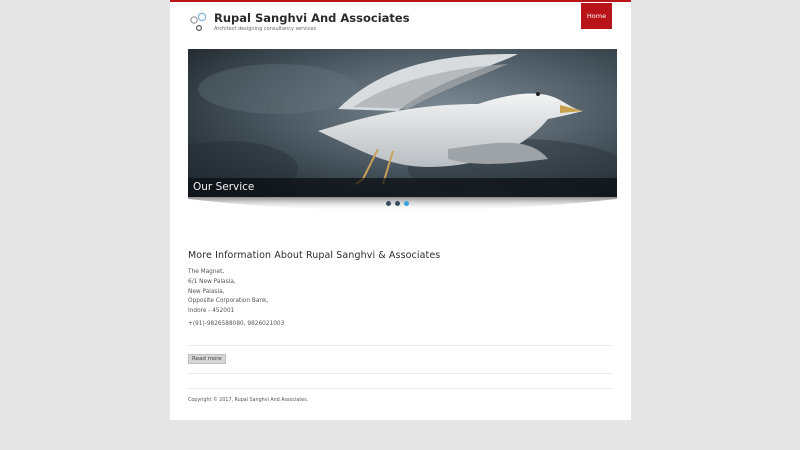 This screenshot has height=450, width=800. Describe the element at coordinates (207, 359) in the screenshot. I see `read-more-button: Read more` at that location.